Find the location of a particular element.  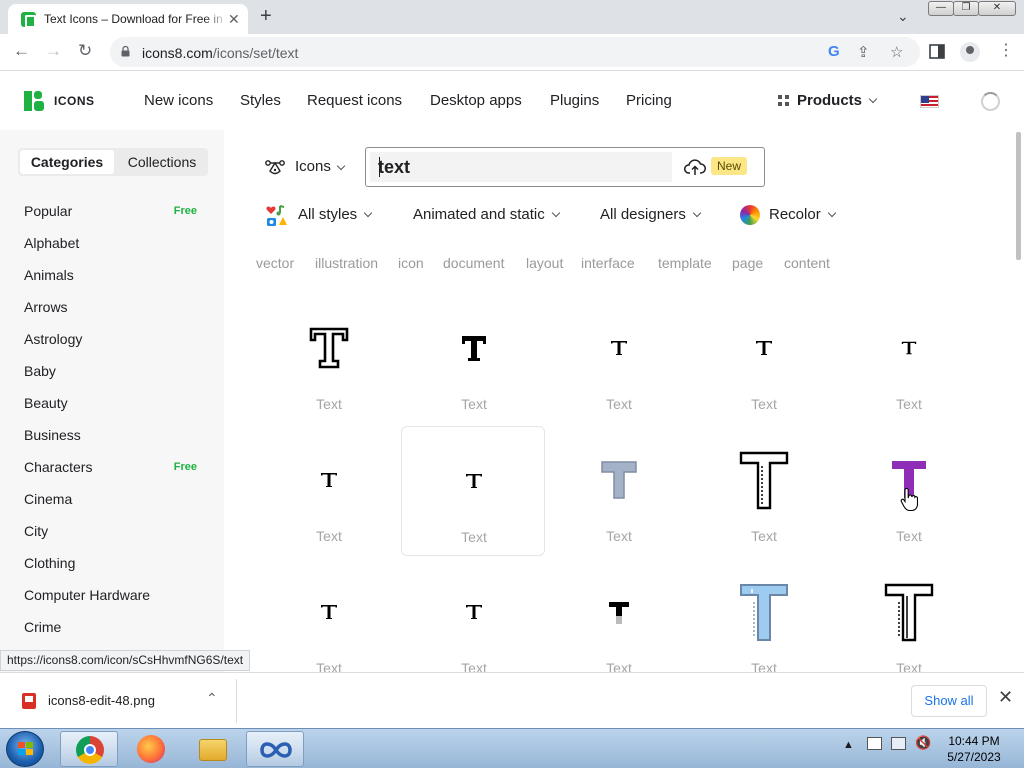

close-download-bar-icon: ✕ is located at coordinates (1005, 697).